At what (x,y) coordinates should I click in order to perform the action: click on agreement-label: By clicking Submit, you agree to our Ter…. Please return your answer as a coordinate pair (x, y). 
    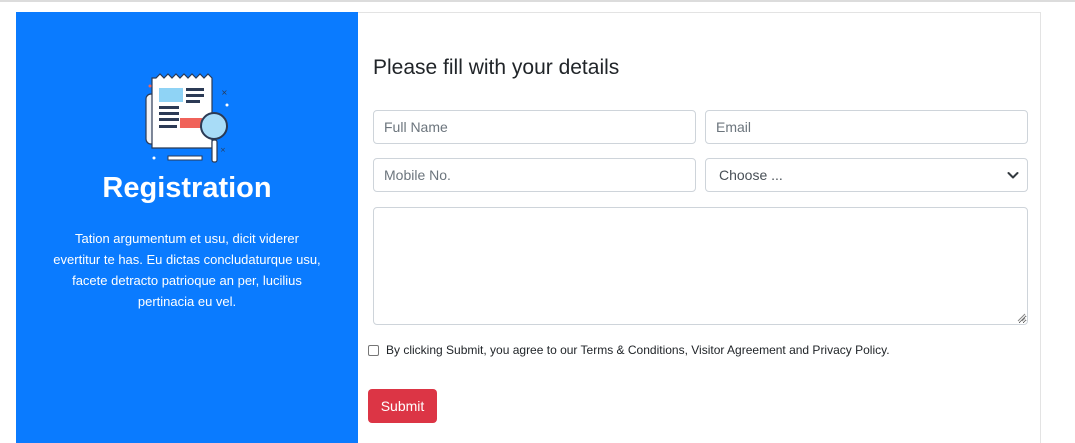
    Looking at the image, I should click on (638, 350).